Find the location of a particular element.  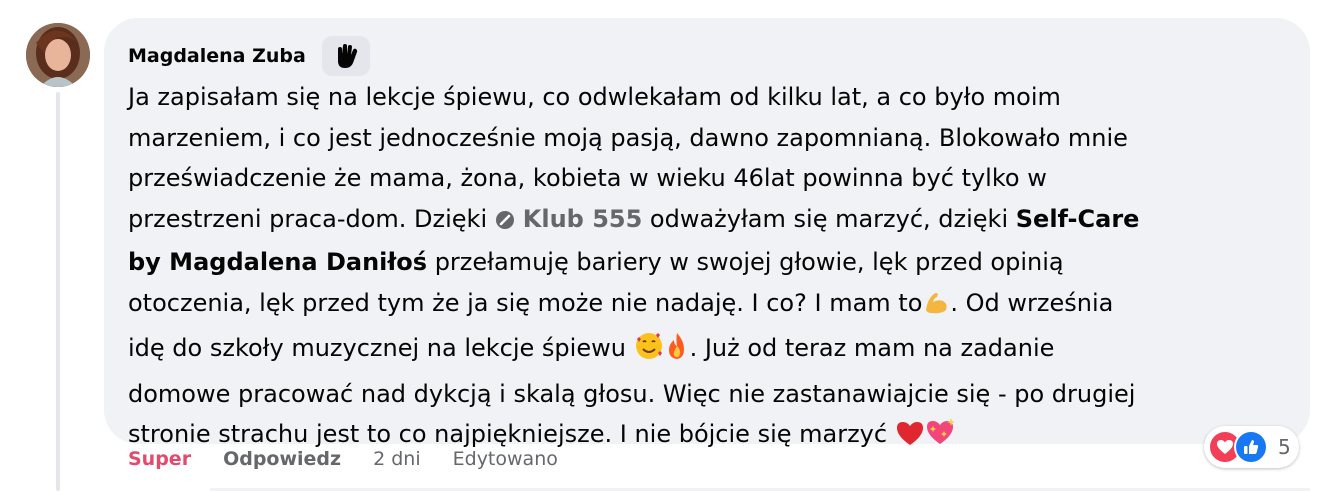

line-text: . Już od teraz mam na zadanie is located at coordinates (872, 348).